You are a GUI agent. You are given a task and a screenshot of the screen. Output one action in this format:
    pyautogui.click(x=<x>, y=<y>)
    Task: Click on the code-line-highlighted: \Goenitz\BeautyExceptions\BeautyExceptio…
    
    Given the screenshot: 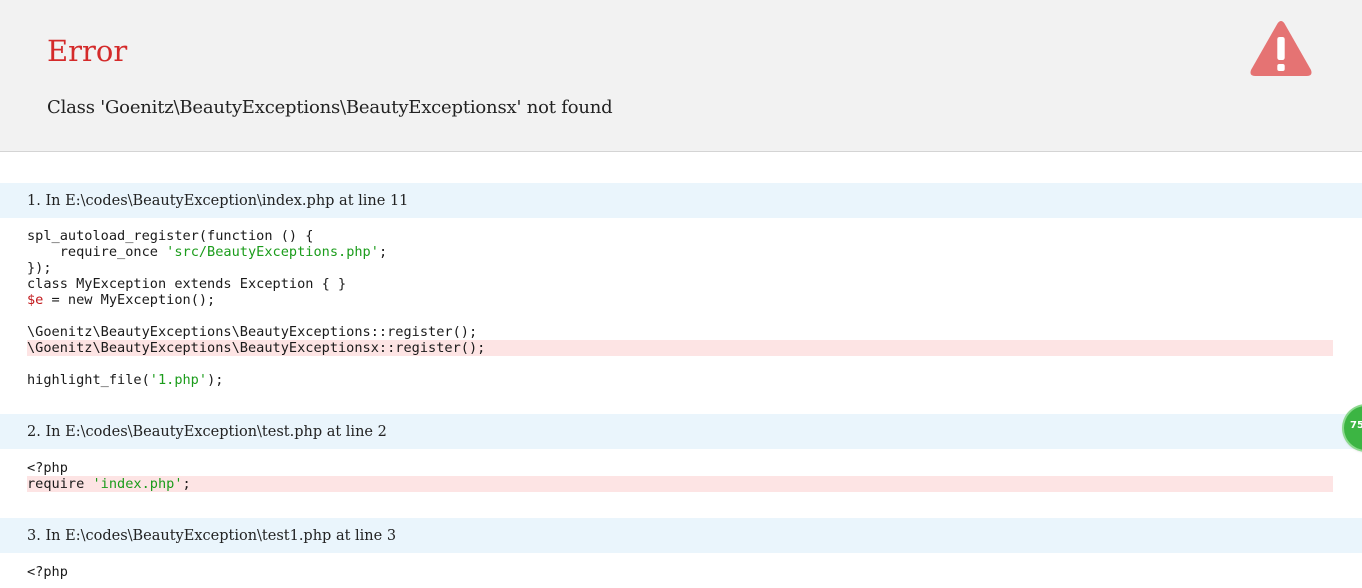 What is the action you would take?
    pyautogui.click(x=680, y=348)
    